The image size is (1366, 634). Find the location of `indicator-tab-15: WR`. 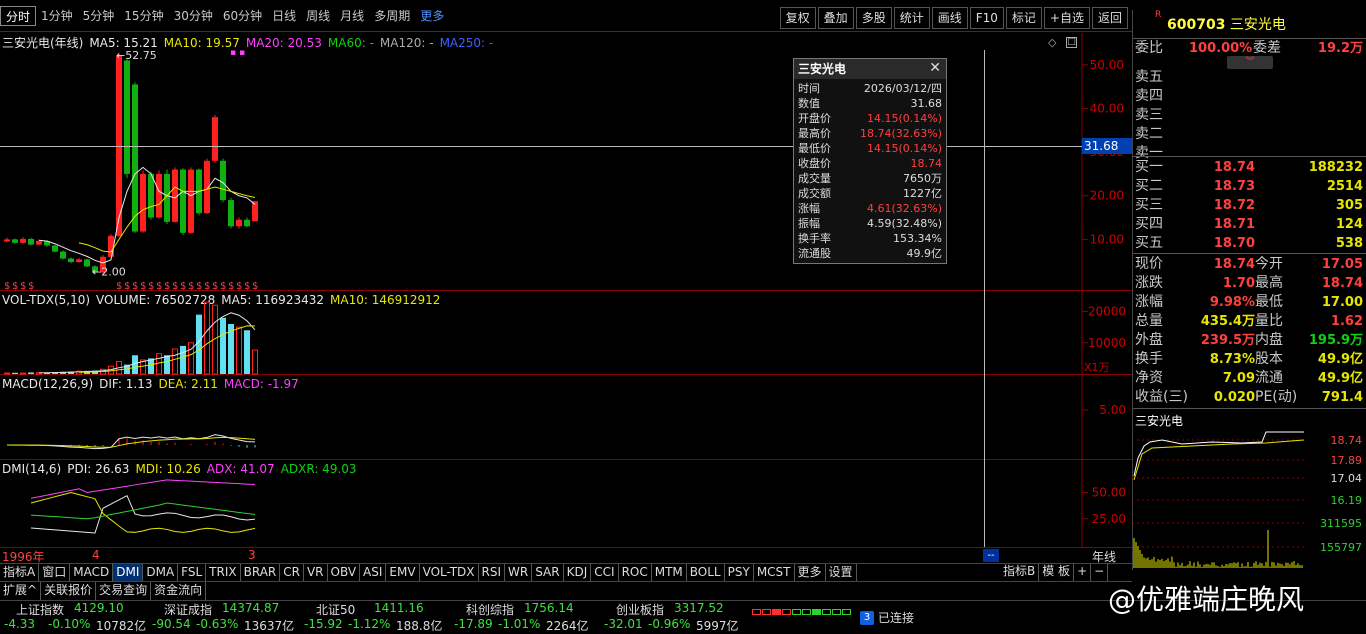

indicator-tab-15: WR is located at coordinates (518, 573).